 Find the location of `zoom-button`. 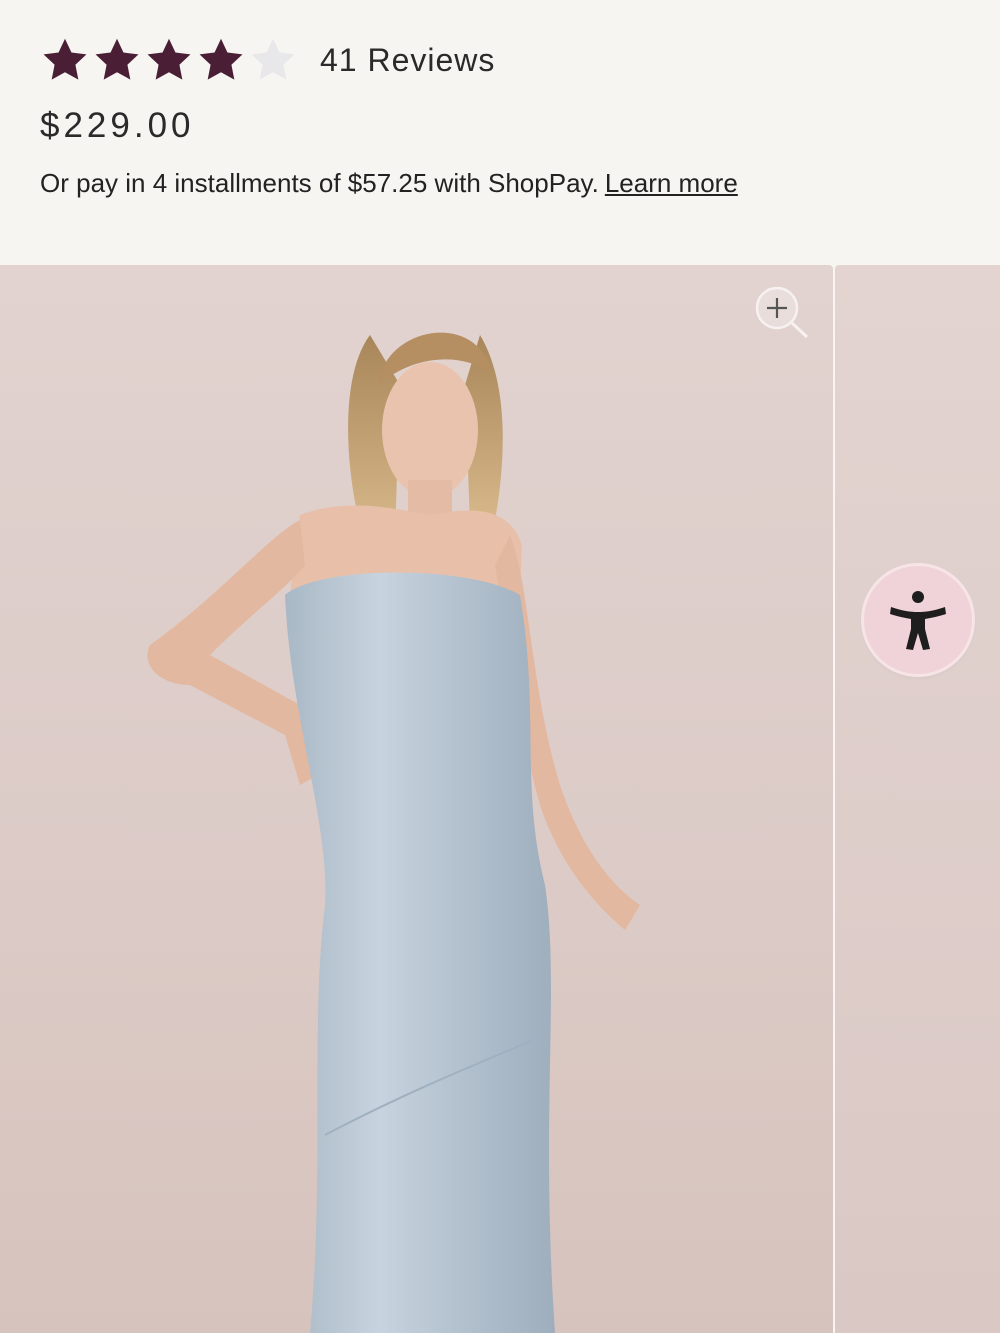

zoom-button is located at coordinates (782, 315).